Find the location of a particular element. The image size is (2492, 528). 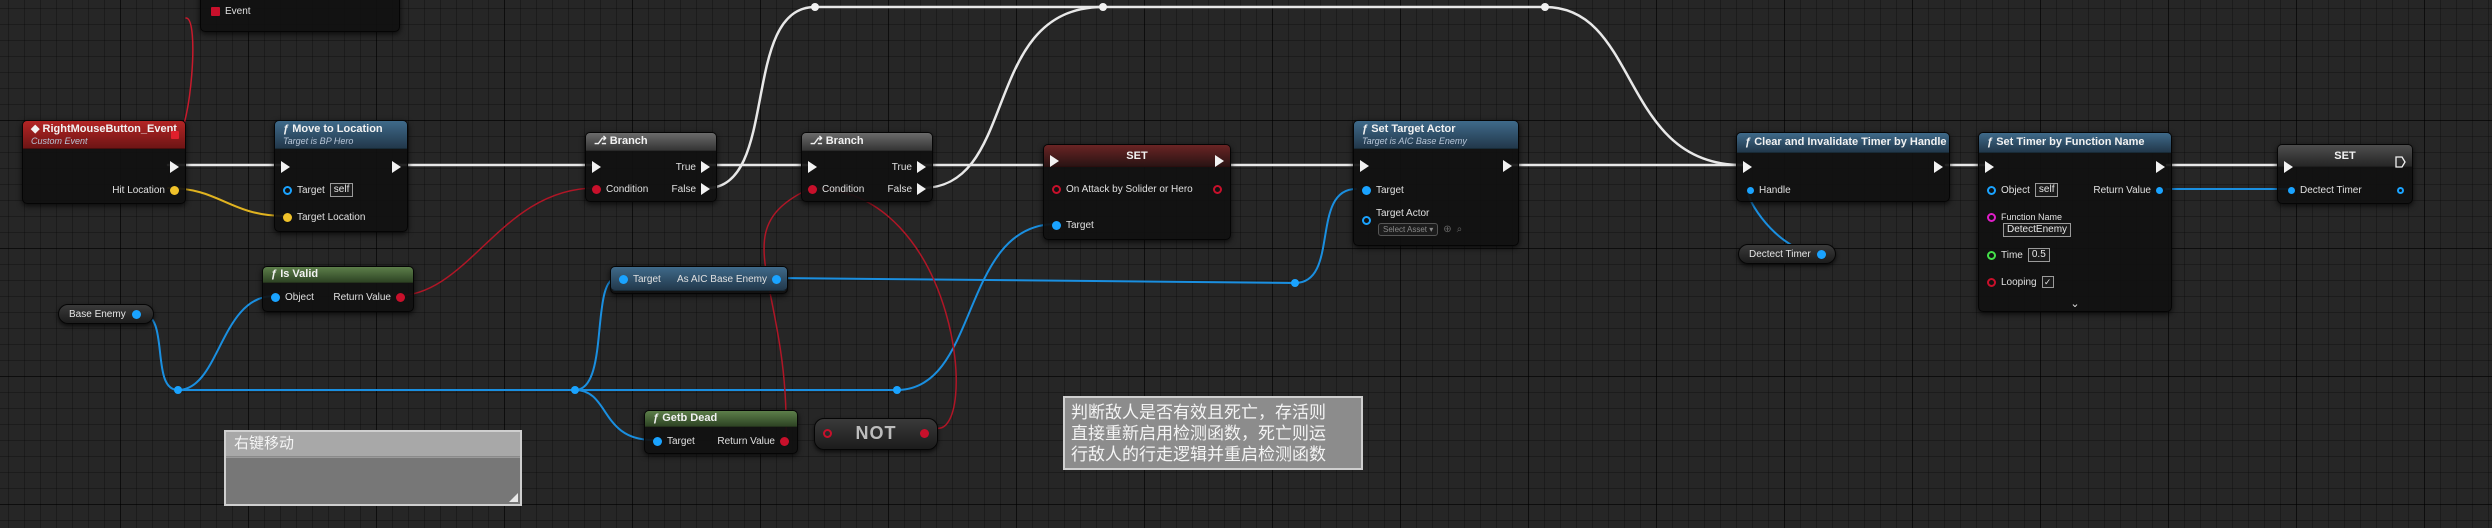

function-f-icon: ƒ is located at coordinates (1367, 129).